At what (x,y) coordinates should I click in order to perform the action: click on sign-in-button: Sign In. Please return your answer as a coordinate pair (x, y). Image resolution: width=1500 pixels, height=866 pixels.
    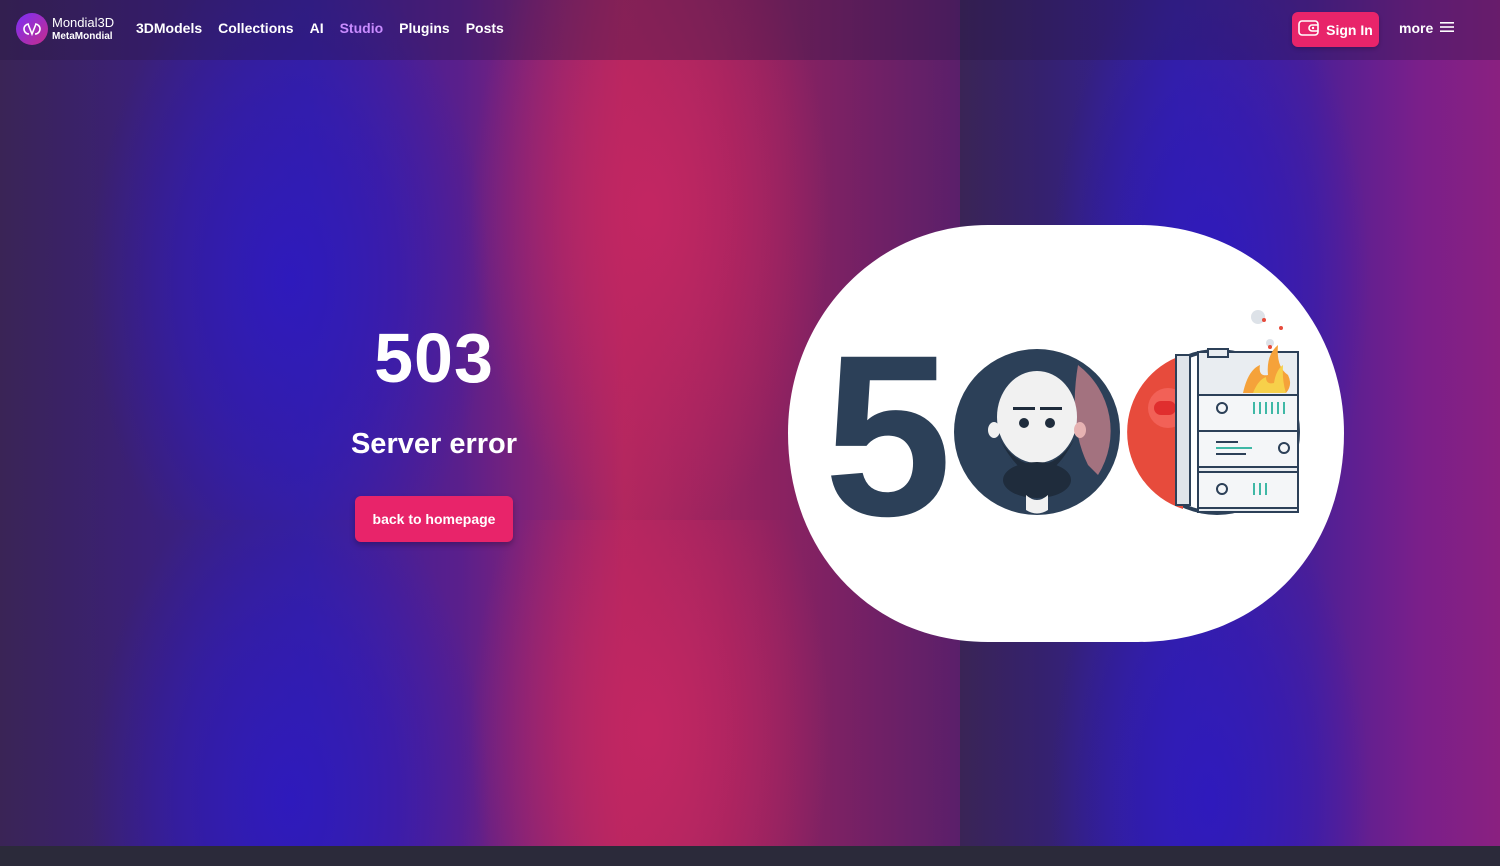
    Looking at the image, I should click on (1335, 29).